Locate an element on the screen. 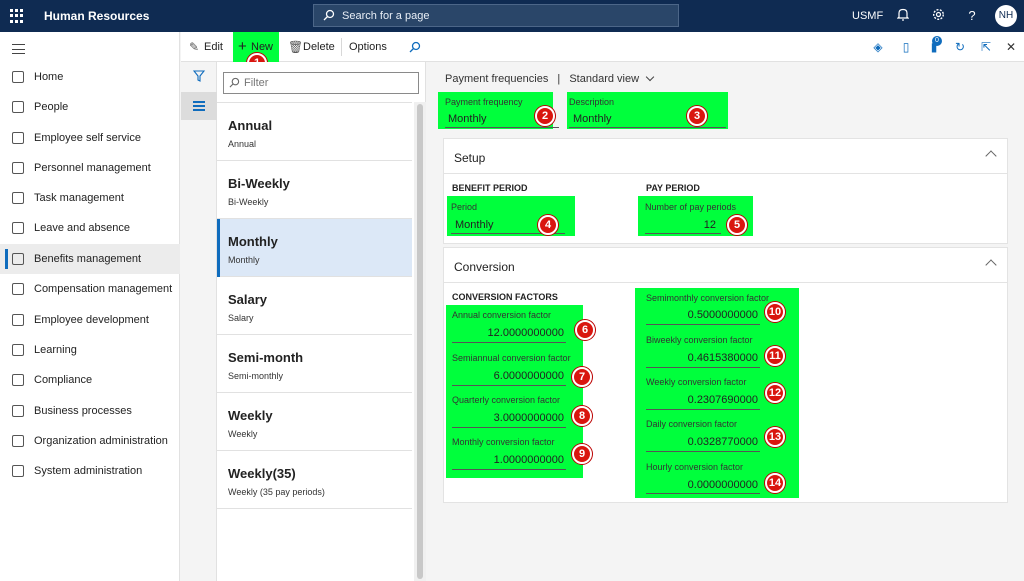  marker-8: 8 is located at coordinates (582, 416).